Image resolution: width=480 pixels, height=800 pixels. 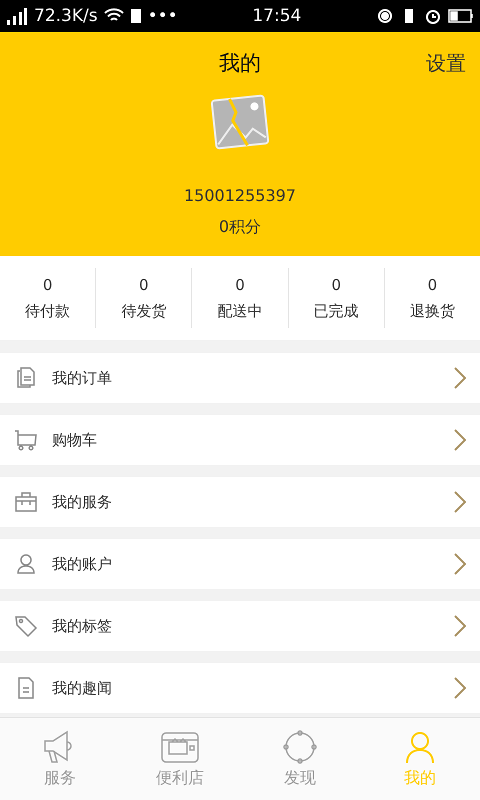 I want to click on menu-item: 我的标签, so click(x=240, y=626).